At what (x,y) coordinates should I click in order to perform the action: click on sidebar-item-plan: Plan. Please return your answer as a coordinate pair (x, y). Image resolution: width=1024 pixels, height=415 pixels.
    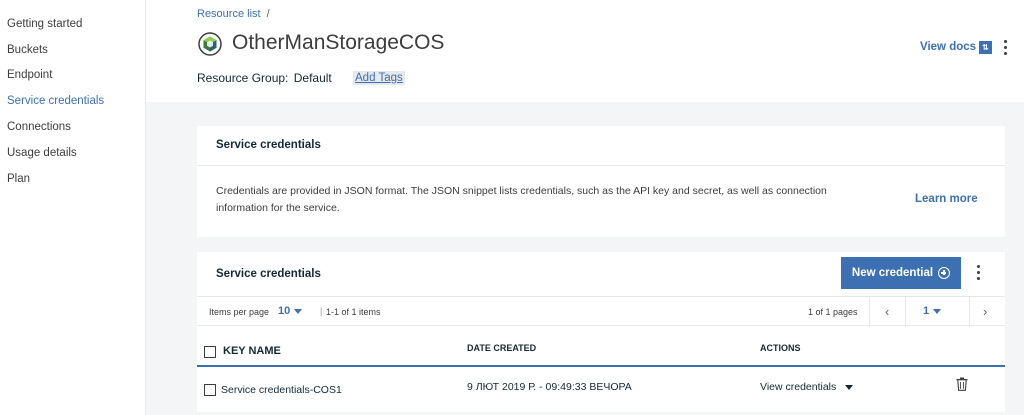
    Looking at the image, I should click on (18, 179).